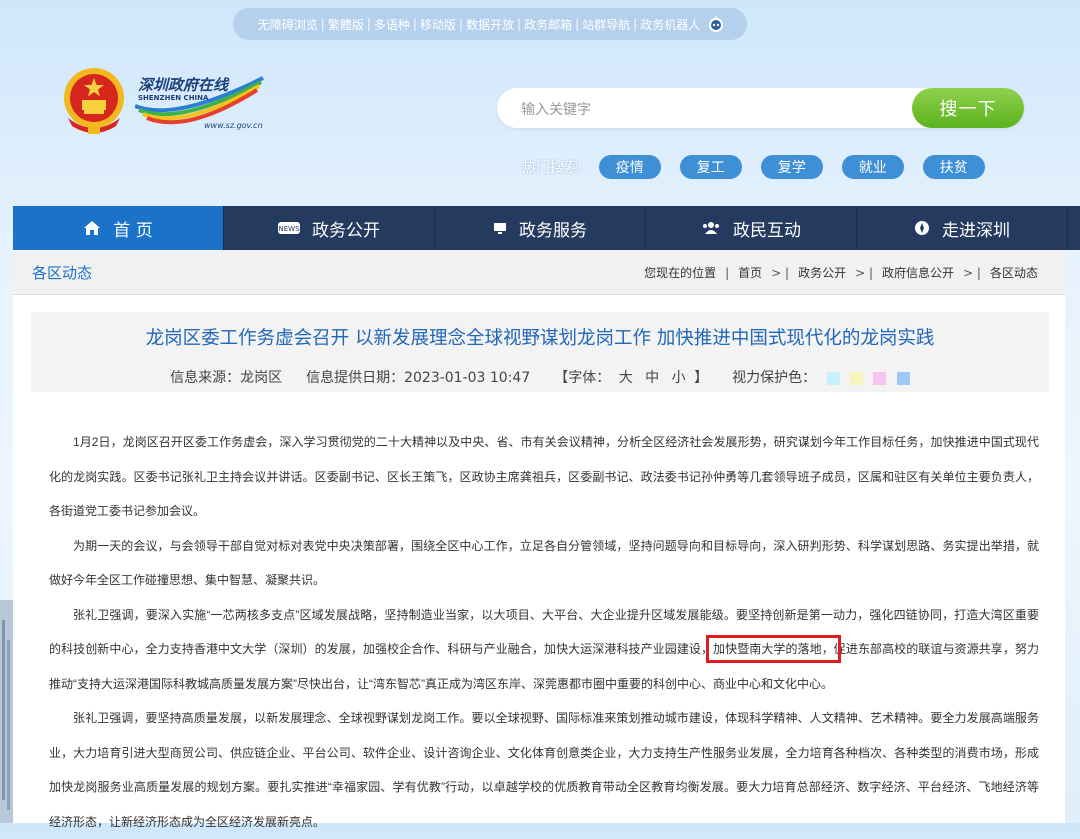  I want to click on font-large-button: 大, so click(626, 378).